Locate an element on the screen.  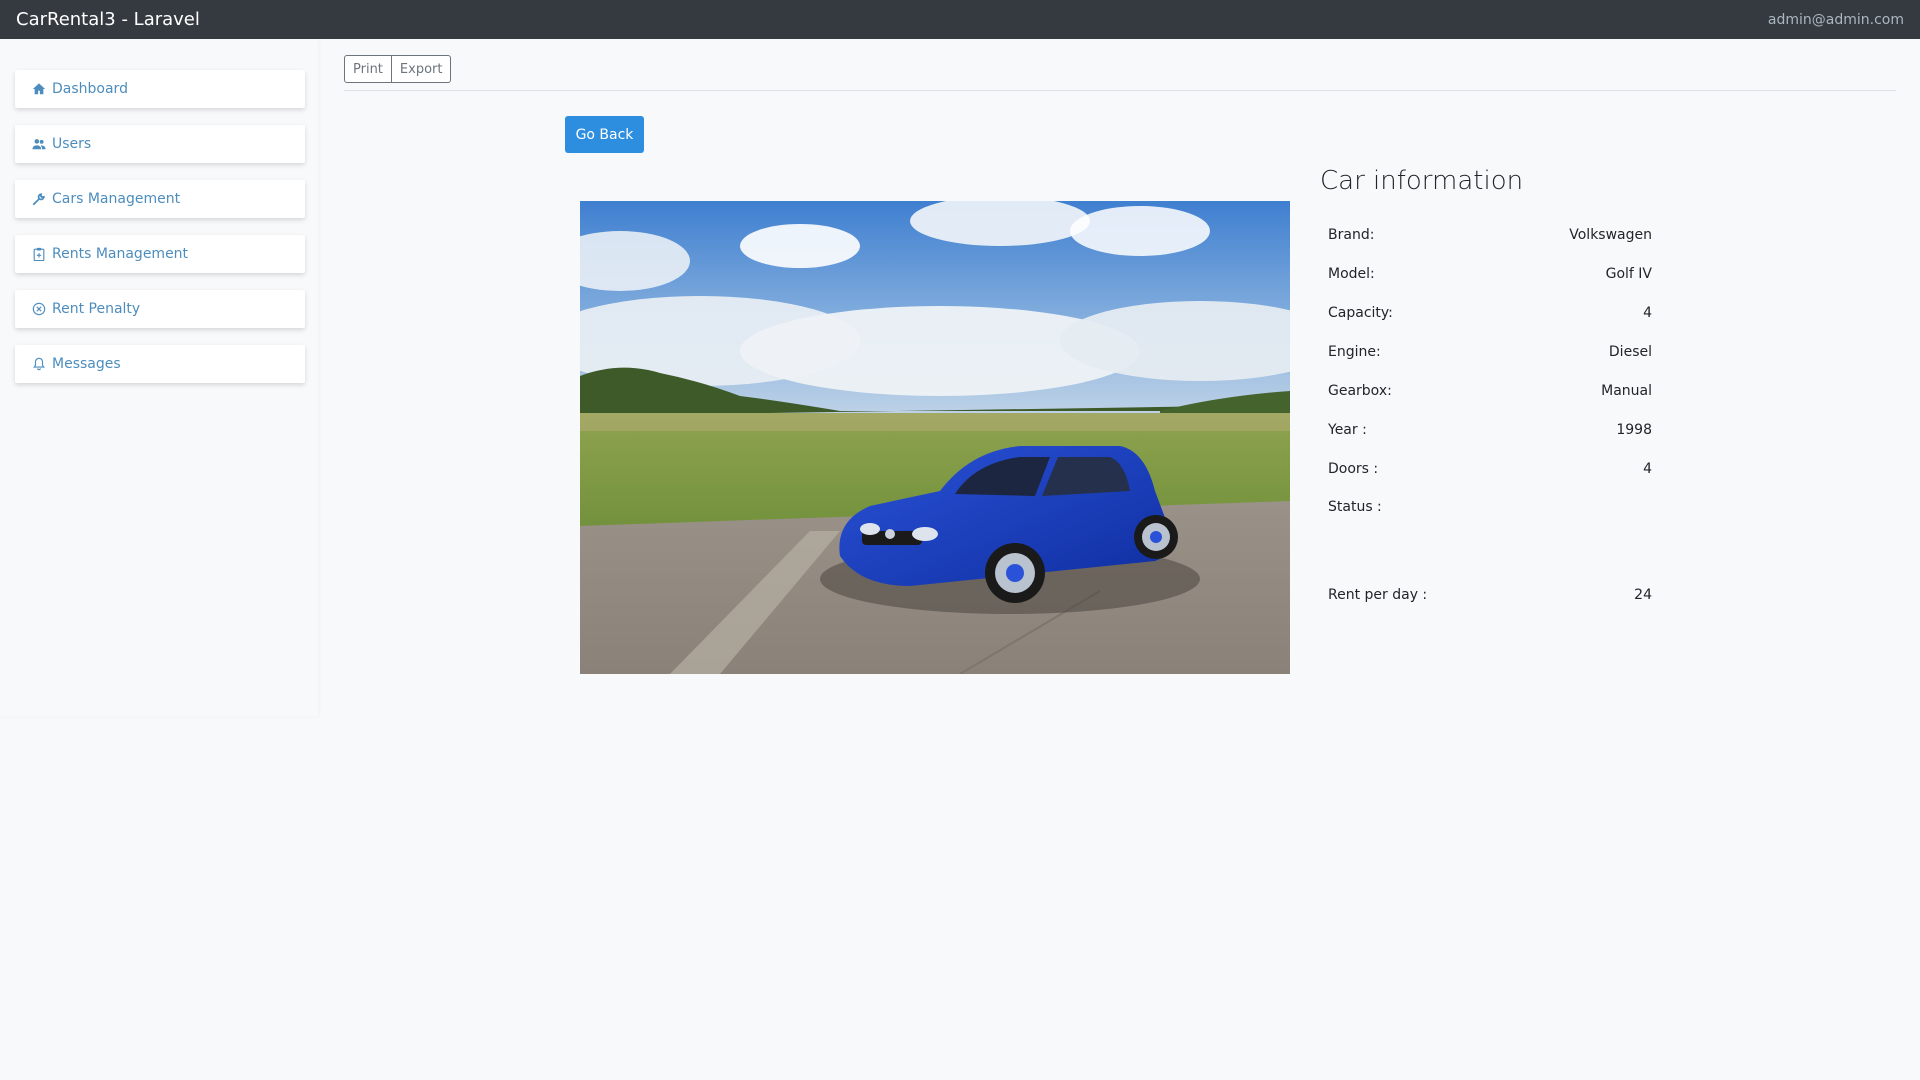
sidebar-item-cars-management: Cars Management is located at coordinates (160, 199).